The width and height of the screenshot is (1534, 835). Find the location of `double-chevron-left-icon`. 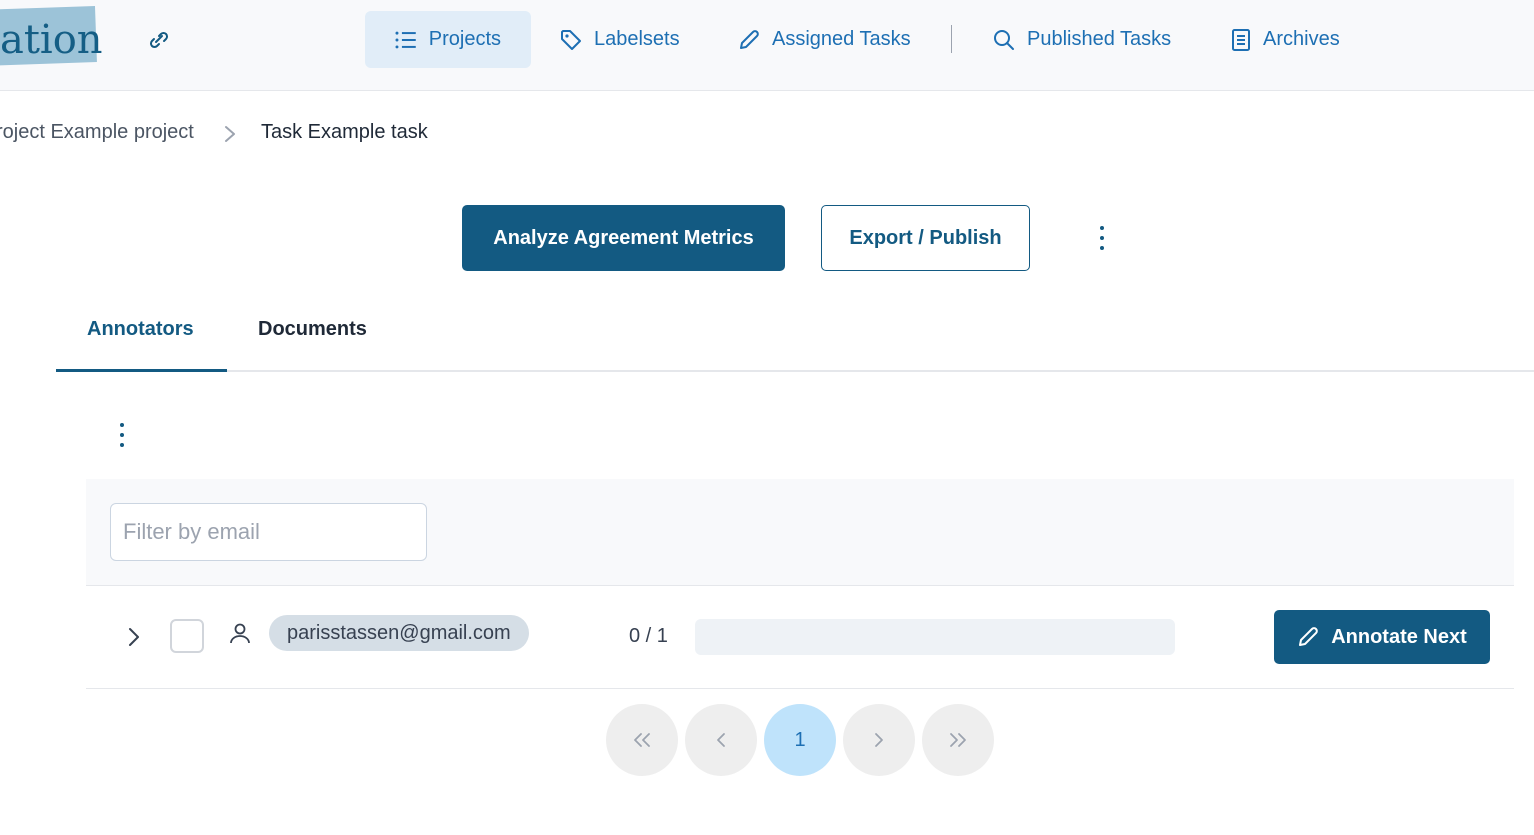

double-chevron-left-icon is located at coordinates (642, 740).